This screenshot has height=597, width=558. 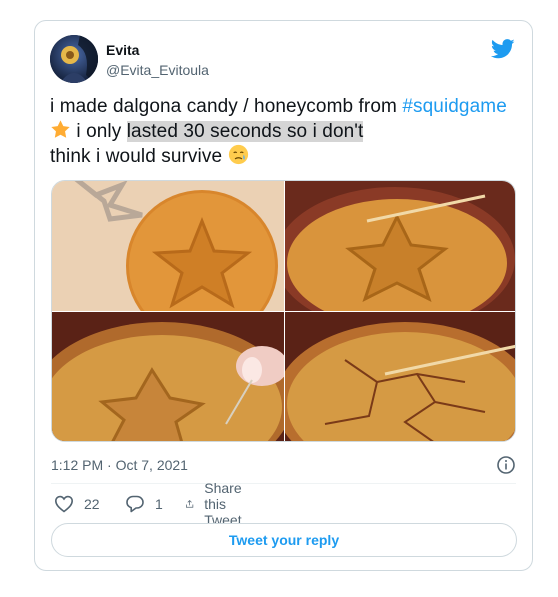 What do you see at coordinates (157, 70) in the screenshot?
I see `user-handle: @Evita_Evitoula` at bounding box center [157, 70].